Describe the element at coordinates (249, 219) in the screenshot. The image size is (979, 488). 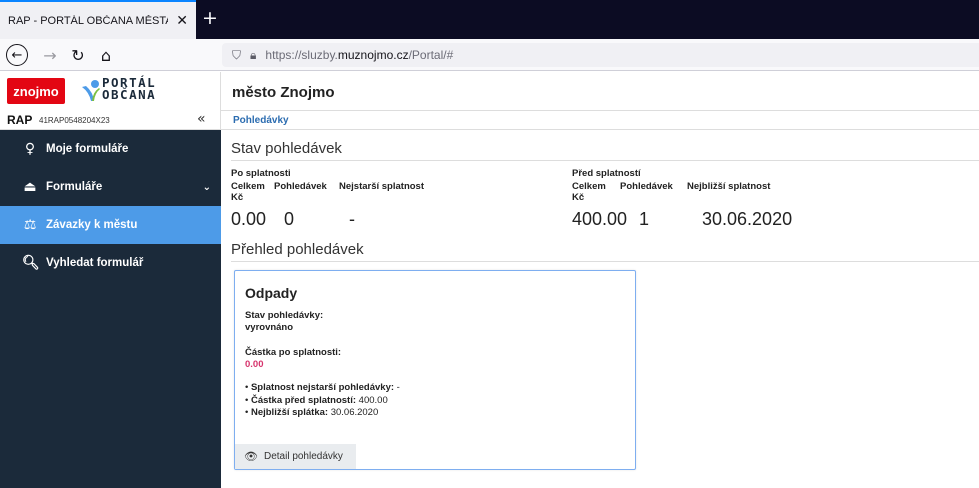
I see `value-total: 0.00` at that location.